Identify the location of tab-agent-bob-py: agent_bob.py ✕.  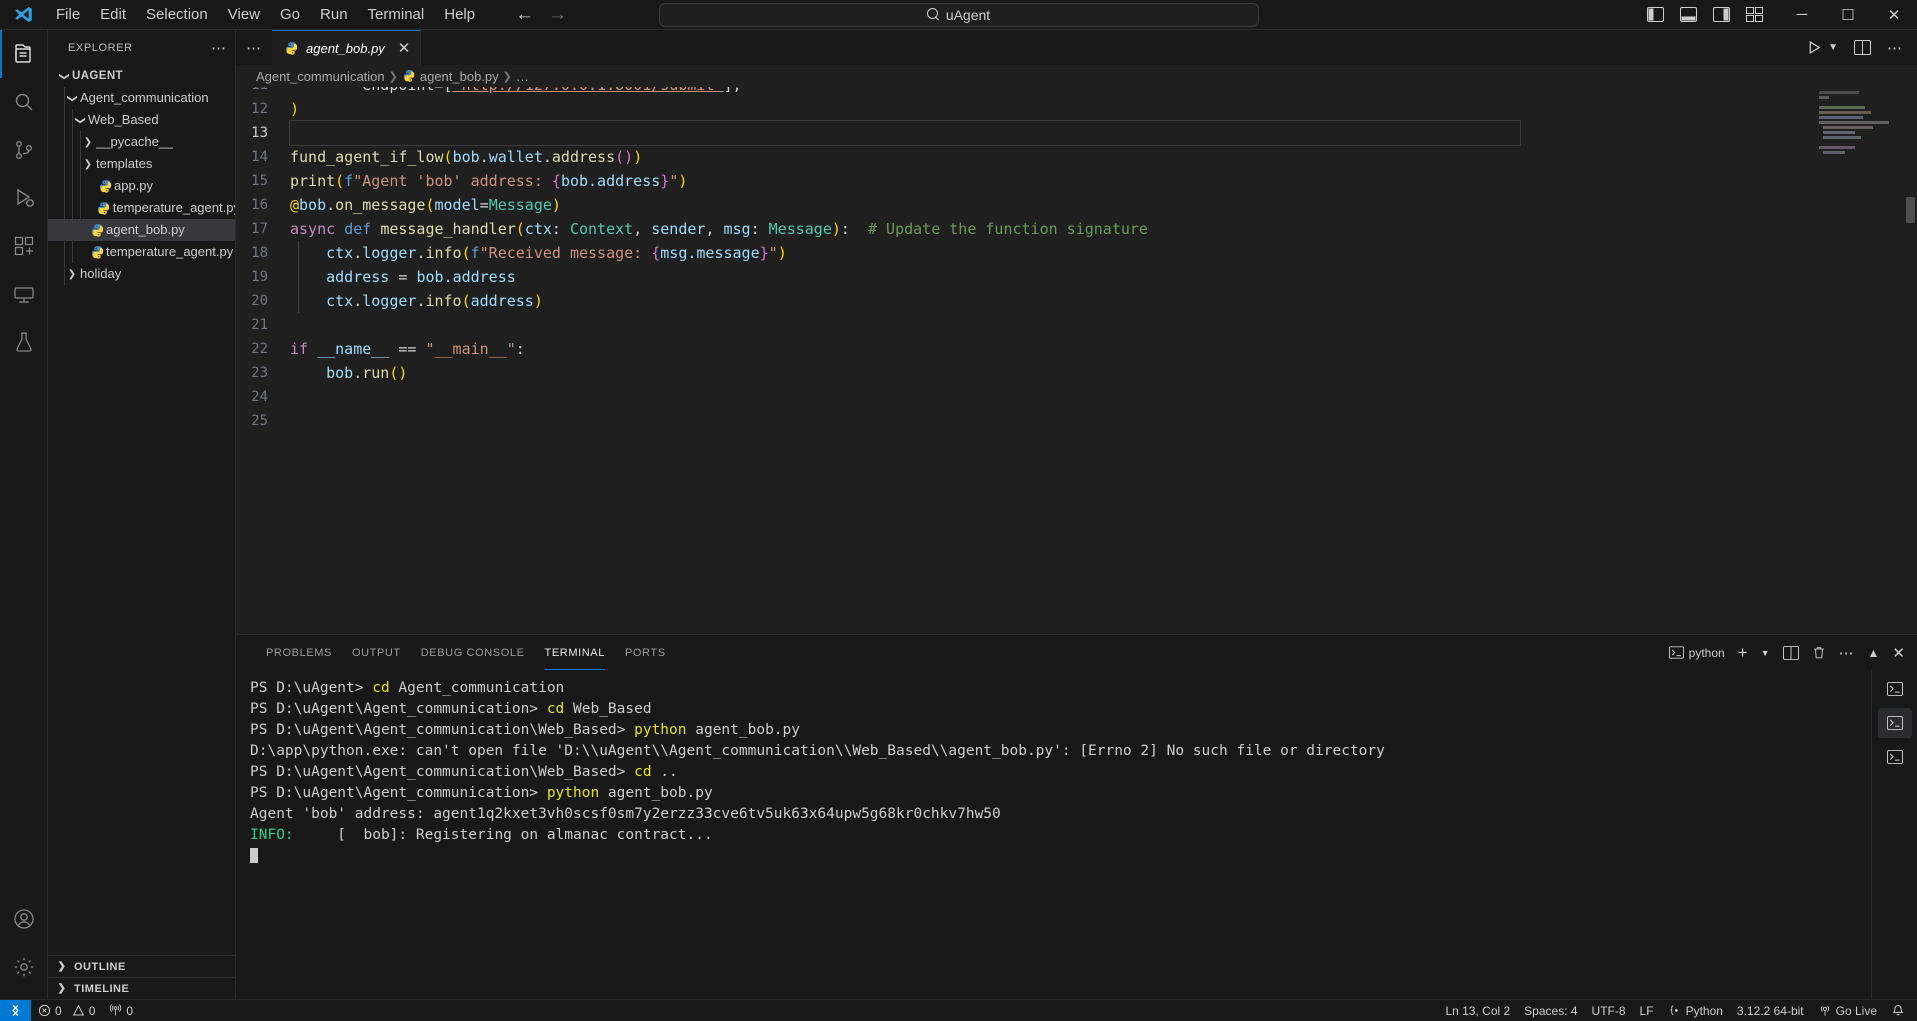
(347, 47).